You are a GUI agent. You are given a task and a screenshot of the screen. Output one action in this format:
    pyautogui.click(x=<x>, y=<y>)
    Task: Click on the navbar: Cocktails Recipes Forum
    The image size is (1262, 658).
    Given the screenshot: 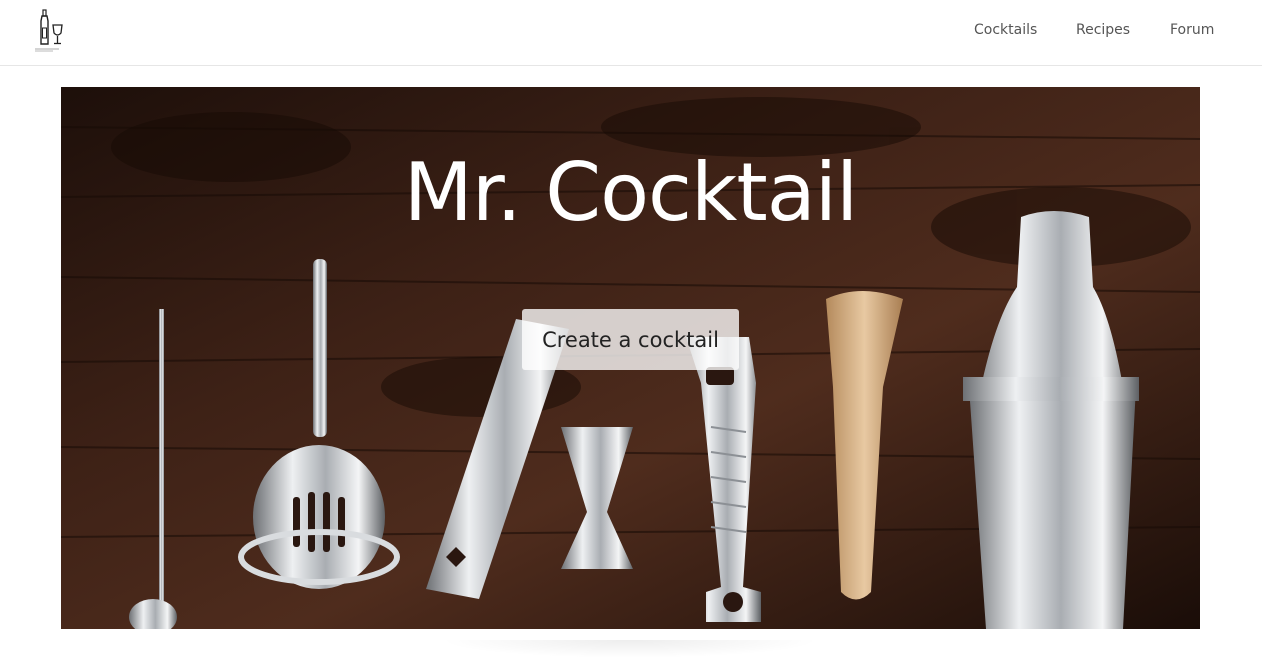 What is the action you would take?
    pyautogui.click(x=631, y=33)
    